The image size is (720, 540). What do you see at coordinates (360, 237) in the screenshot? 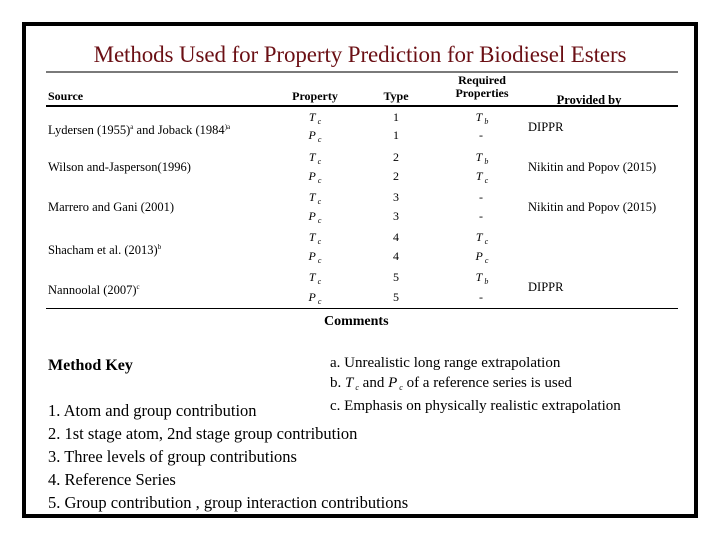
I see `table-row: Tc4Tc` at bounding box center [360, 237].